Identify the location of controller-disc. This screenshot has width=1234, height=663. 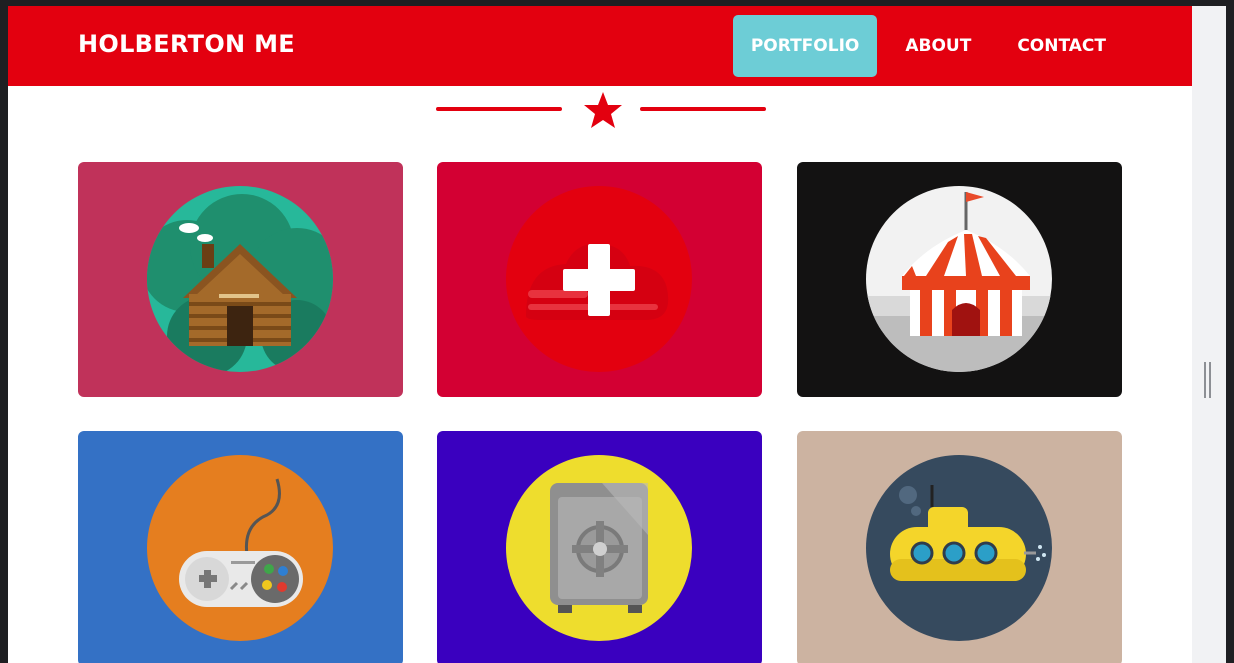
(240, 548).